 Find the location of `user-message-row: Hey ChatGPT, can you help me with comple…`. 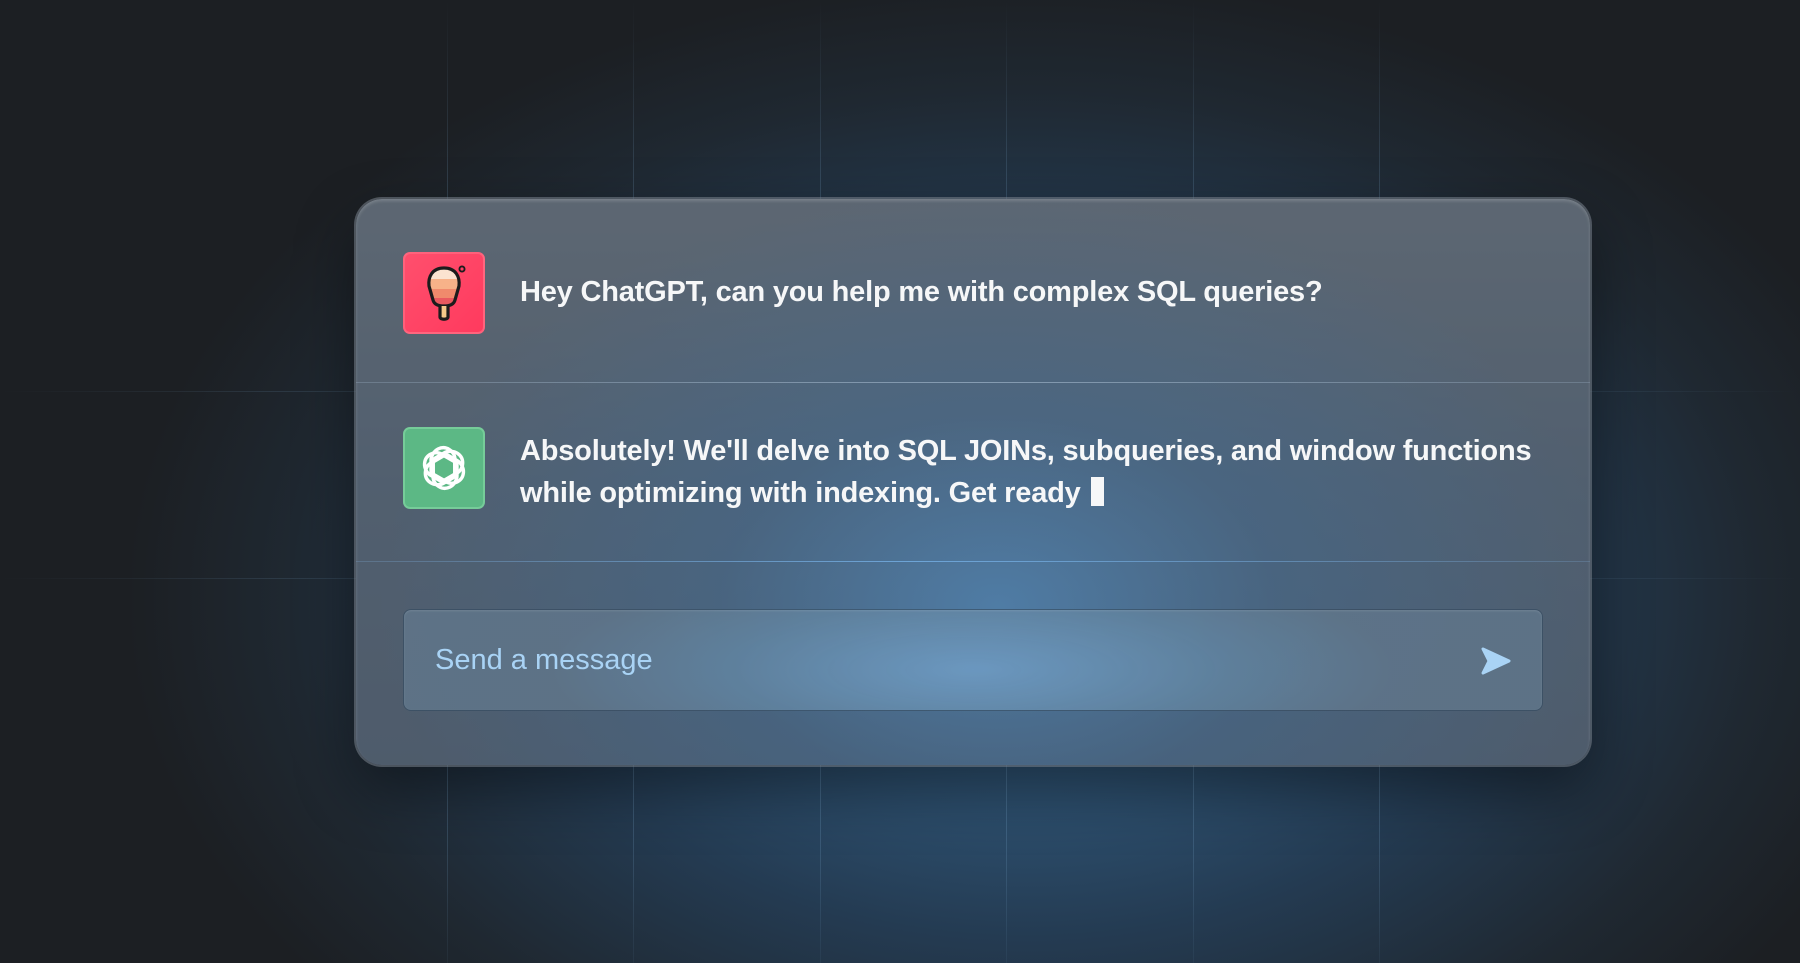

user-message-row: Hey ChatGPT, can you help me with comple… is located at coordinates (973, 290).